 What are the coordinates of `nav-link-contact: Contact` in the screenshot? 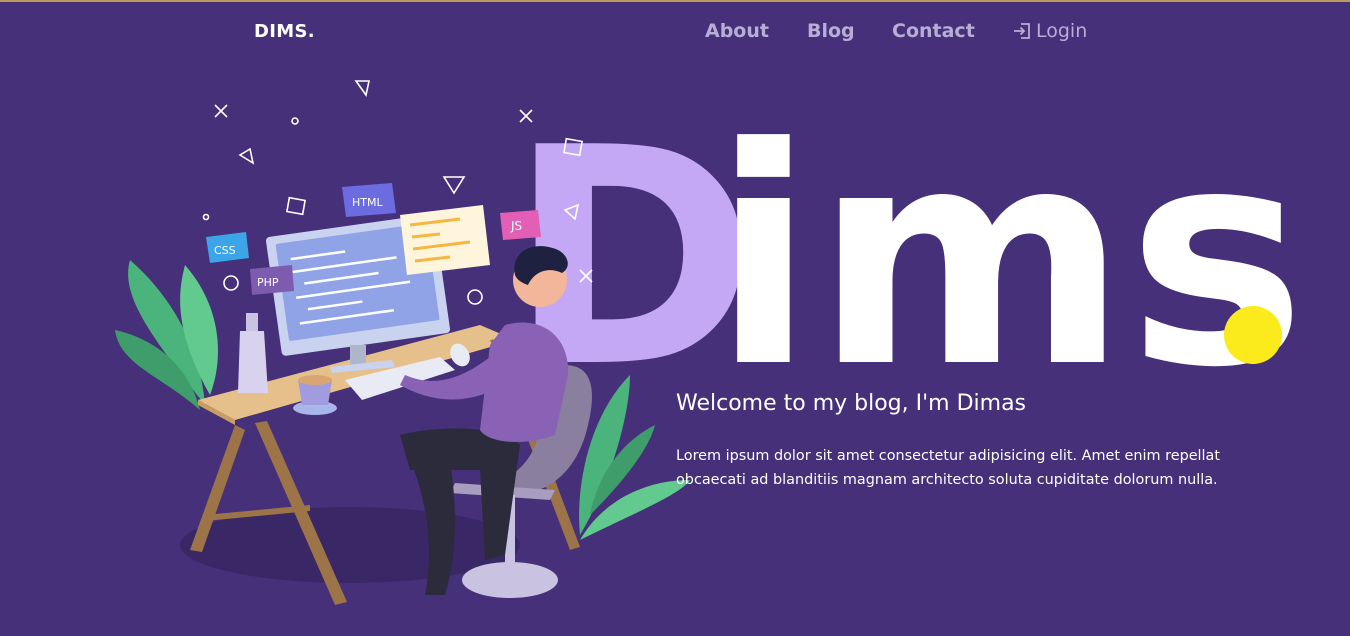 It's located at (933, 31).